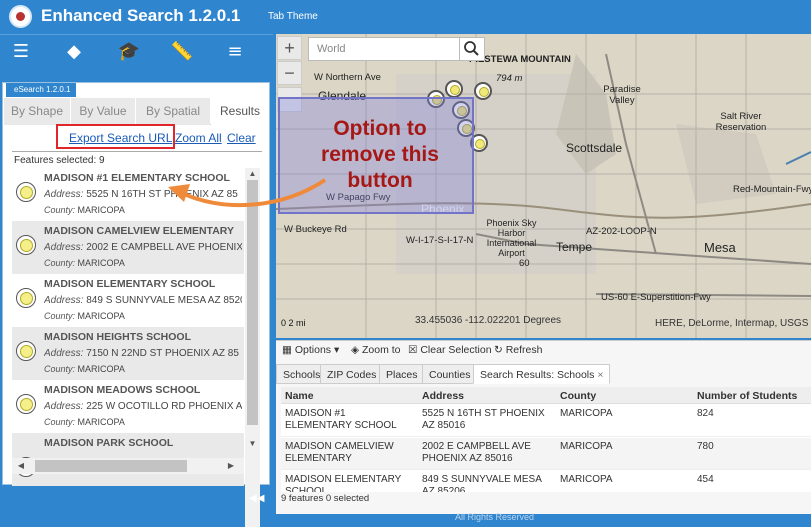  I want to click on horizontal-scrollbar: ◀ ▶, so click(128, 466).